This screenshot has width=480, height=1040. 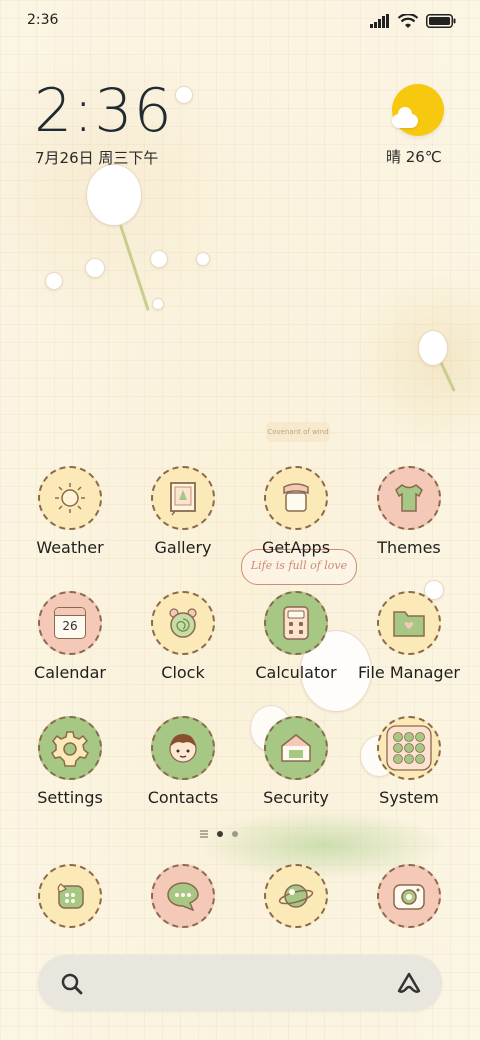 I want to click on search-icon, so click(x=72, y=984).